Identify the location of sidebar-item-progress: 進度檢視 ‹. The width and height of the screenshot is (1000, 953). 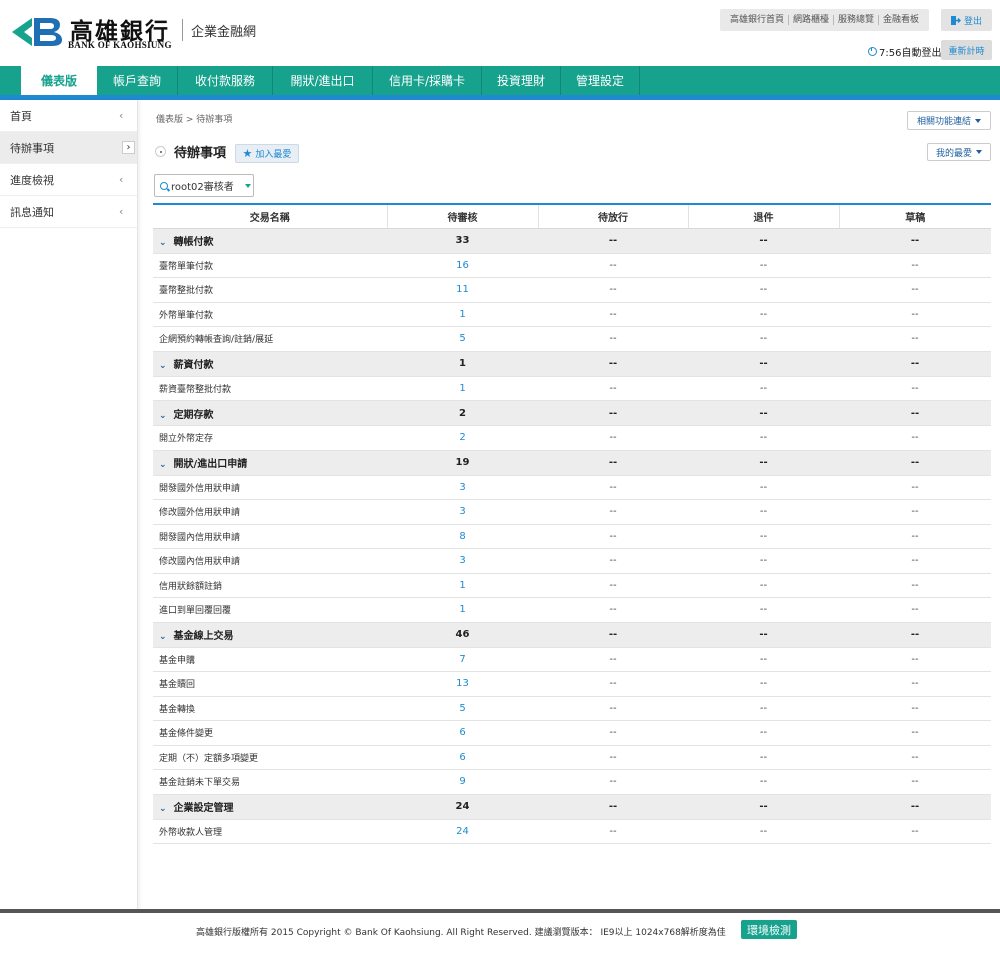
(68, 180).